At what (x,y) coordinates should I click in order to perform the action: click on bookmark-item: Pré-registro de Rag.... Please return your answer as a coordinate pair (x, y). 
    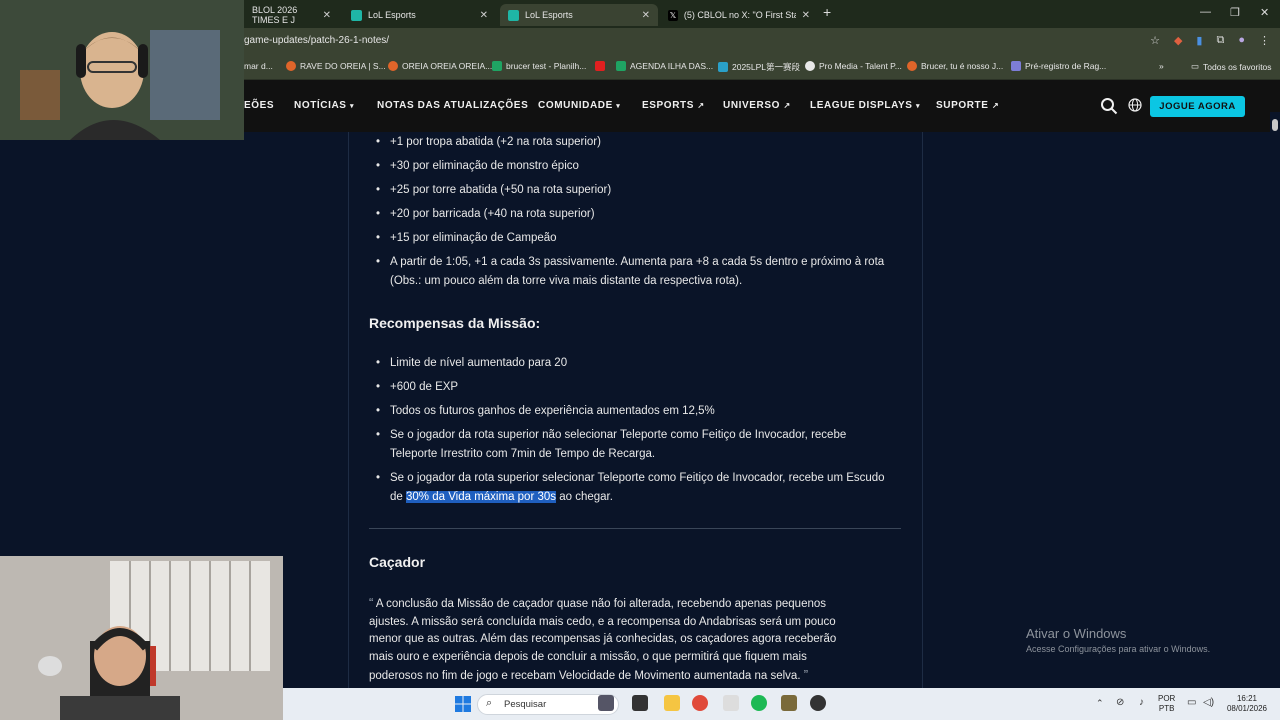
    Looking at the image, I should click on (1058, 66).